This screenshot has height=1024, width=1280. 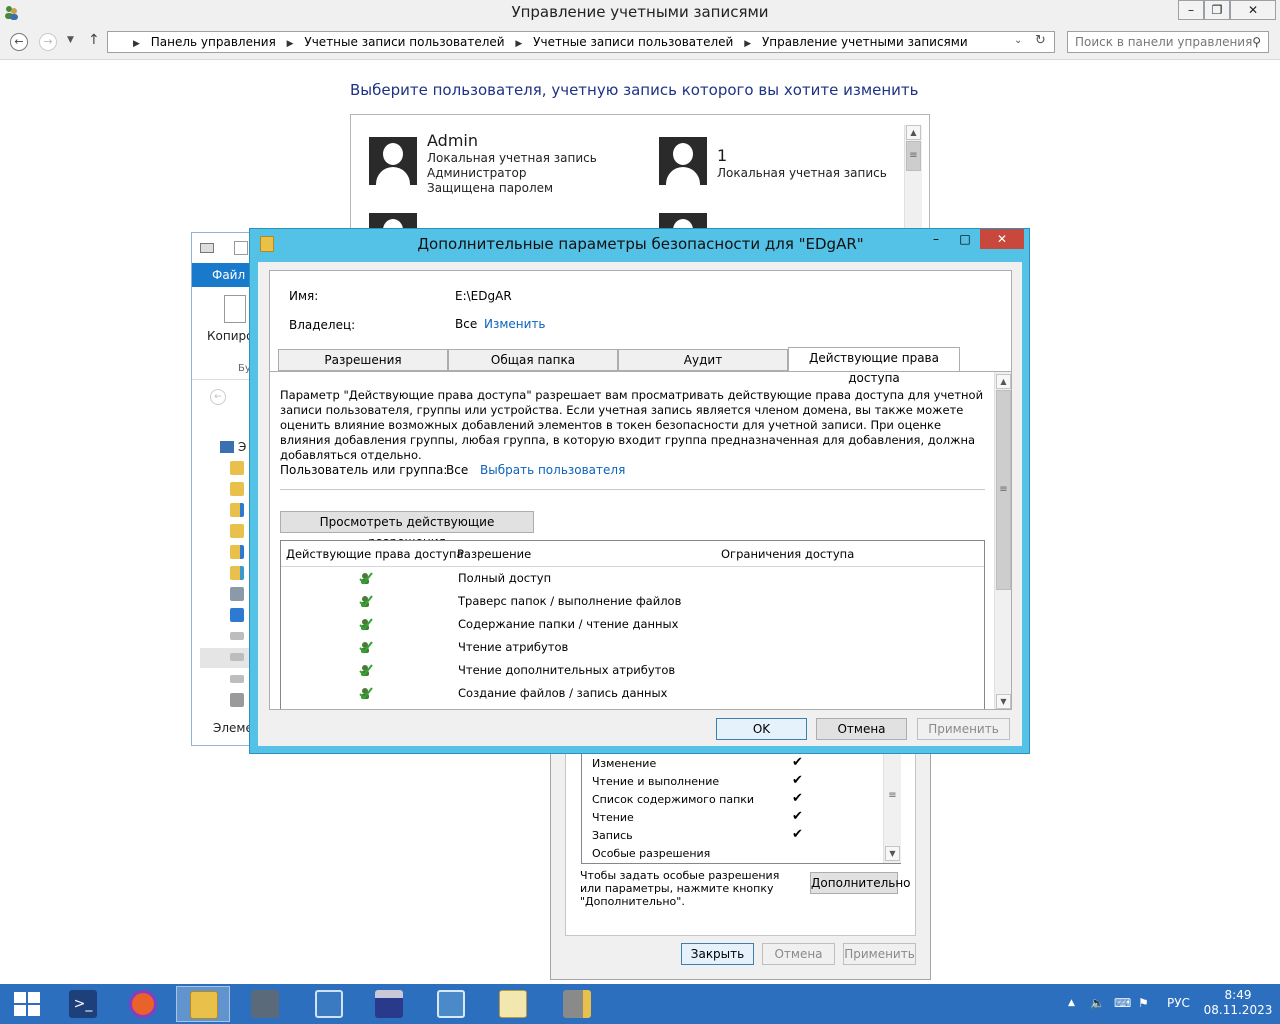 What do you see at coordinates (1238, 1003) in the screenshot?
I see `clock: 8:49 08.11.2023` at bounding box center [1238, 1003].